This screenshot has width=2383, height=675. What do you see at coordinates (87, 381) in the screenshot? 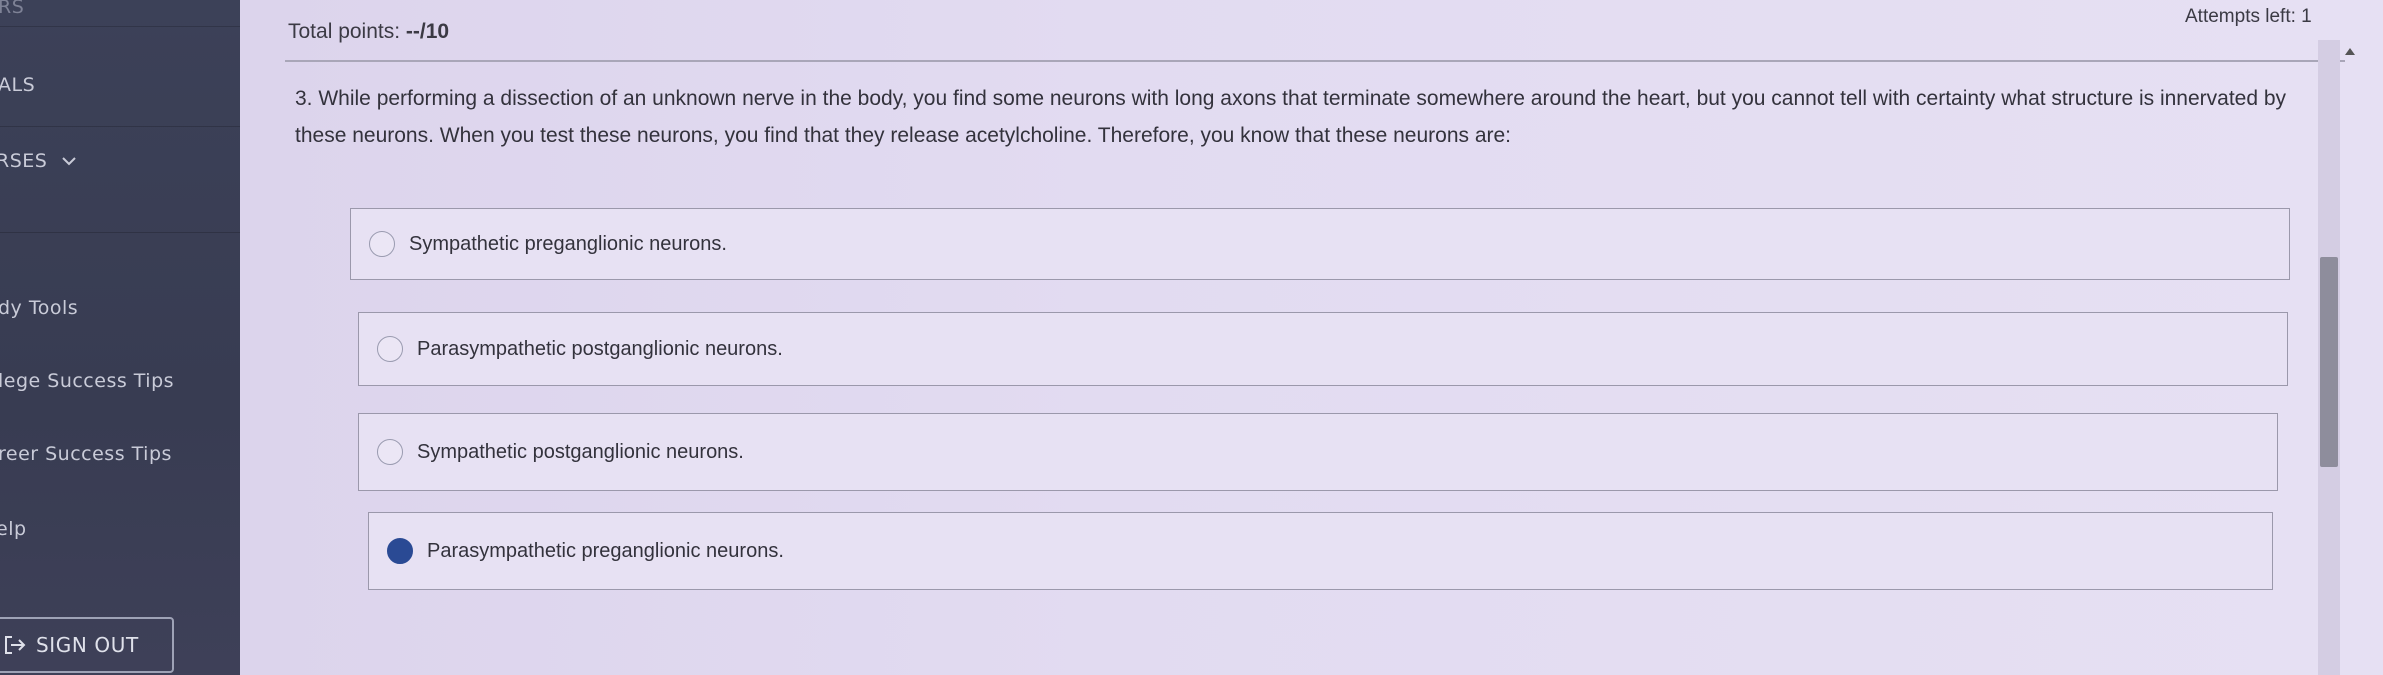
I see `sidebar-item-college-success-tips: lege Success Tips` at bounding box center [87, 381].